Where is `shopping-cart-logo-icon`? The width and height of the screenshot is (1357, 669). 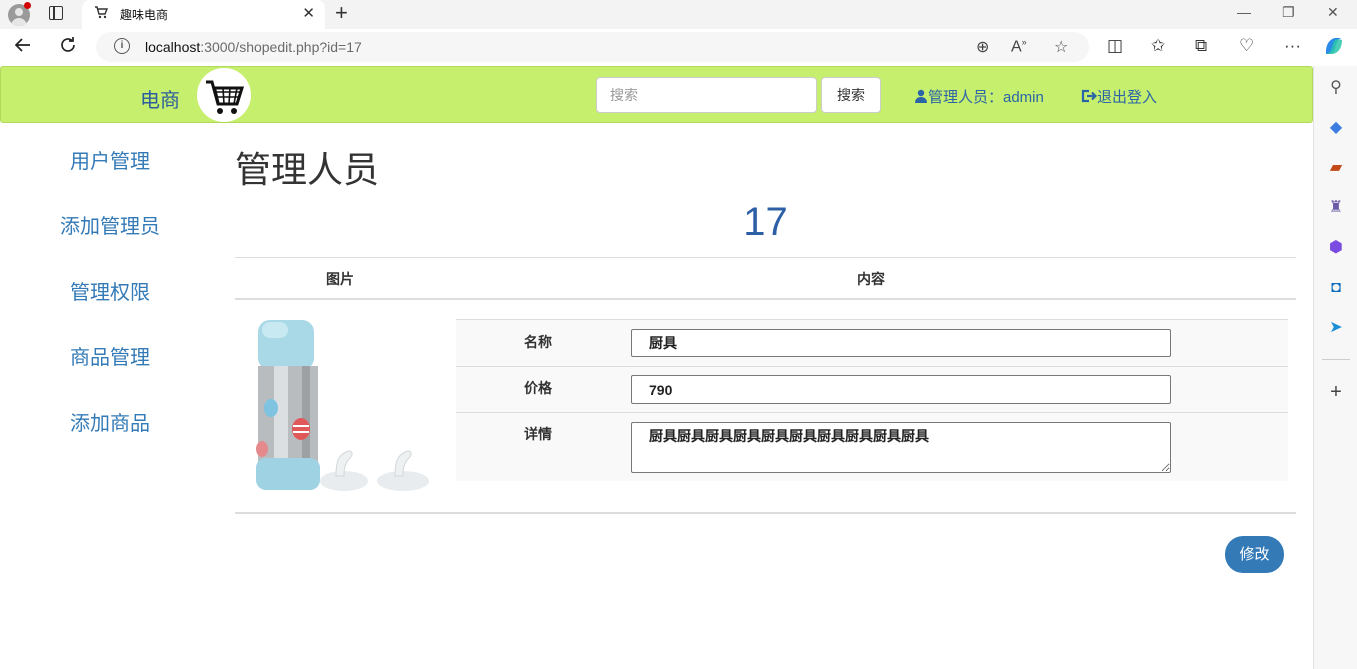 shopping-cart-logo-icon is located at coordinates (224, 95).